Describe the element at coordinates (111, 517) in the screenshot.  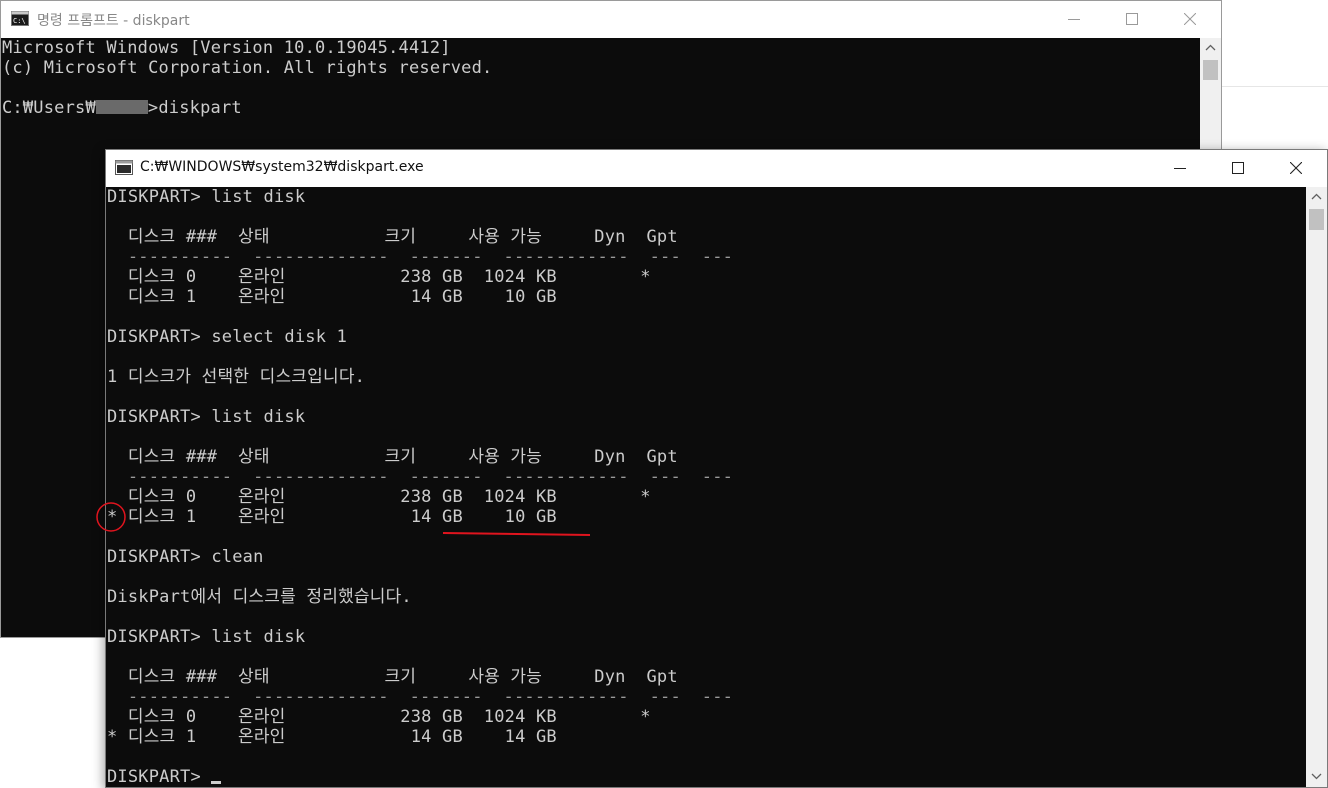
I see `selection-highlight-circle` at that location.